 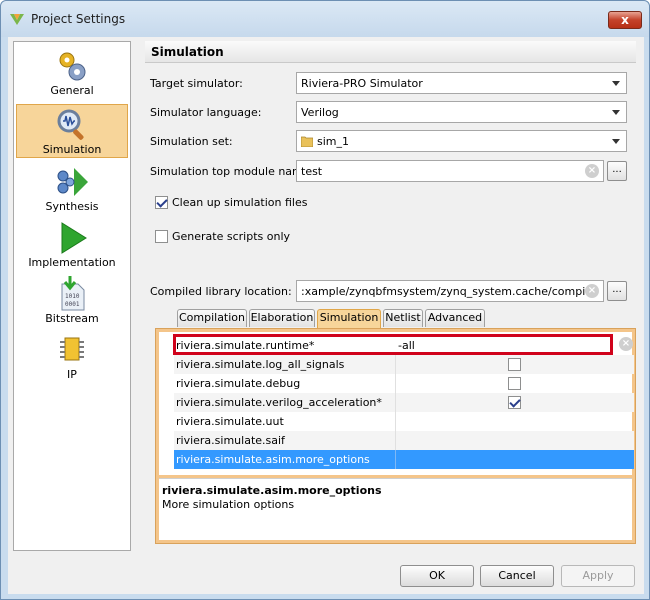 What do you see at coordinates (238, 383) in the screenshot?
I see `option-key: riviera.simulate.debug` at bounding box center [238, 383].